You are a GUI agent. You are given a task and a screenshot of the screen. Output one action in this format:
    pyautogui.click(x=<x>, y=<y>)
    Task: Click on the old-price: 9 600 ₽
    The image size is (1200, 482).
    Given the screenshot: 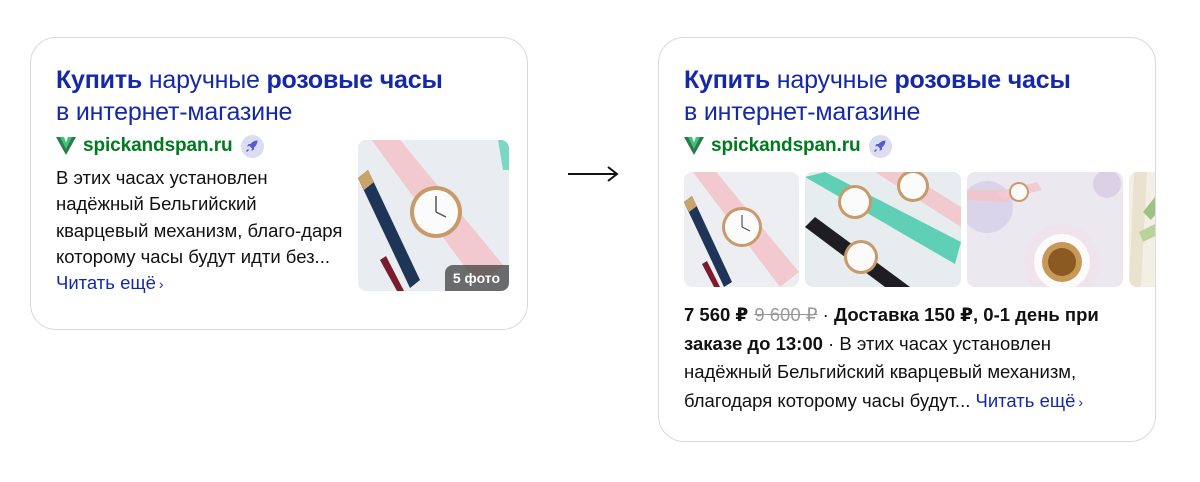 What is the action you would take?
    pyautogui.click(x=786, y=314)
    